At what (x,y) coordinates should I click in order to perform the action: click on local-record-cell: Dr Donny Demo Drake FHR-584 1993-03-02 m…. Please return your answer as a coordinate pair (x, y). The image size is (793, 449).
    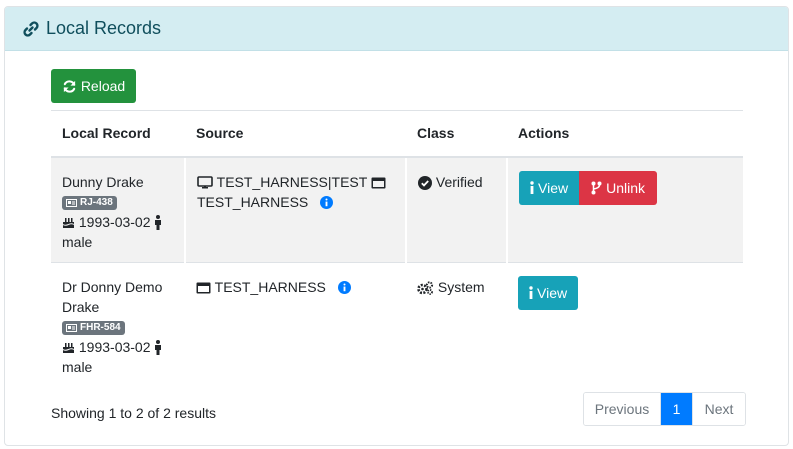
    Looking at the image, I should click on (118, 324).